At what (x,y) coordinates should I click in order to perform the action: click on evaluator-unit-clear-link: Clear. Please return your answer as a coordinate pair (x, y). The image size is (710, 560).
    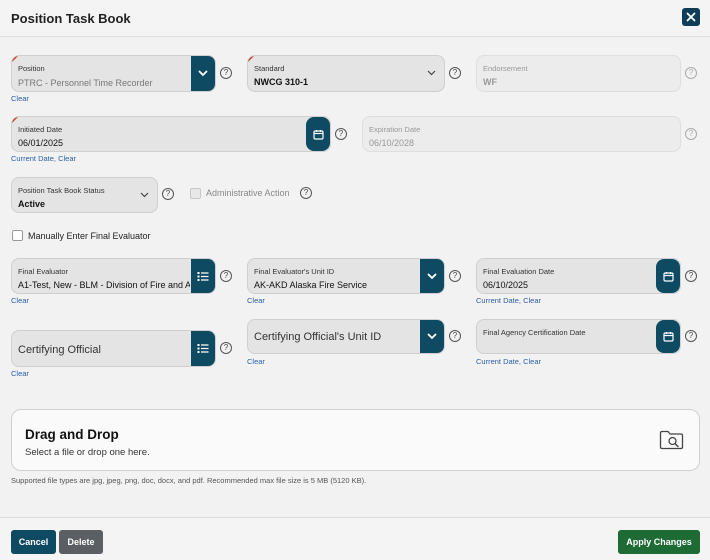
    Looking at the image, I should click on (256, 300).